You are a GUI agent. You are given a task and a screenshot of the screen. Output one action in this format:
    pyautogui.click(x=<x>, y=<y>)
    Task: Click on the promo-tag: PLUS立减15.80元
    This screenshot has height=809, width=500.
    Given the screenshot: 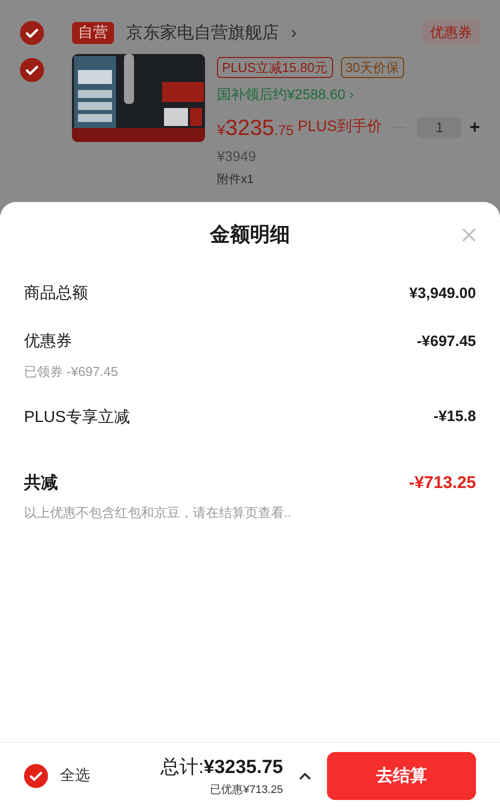 What is the action you would take?
    pyautogui.click(x=274, y=67)
    